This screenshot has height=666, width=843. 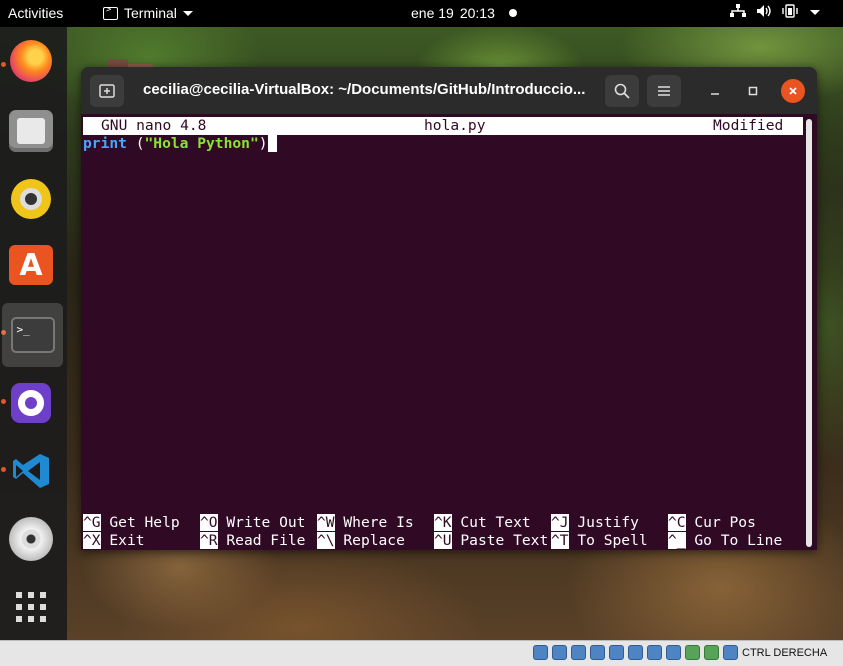 I want to click on terminal-icon, so click(x=110, y=12).